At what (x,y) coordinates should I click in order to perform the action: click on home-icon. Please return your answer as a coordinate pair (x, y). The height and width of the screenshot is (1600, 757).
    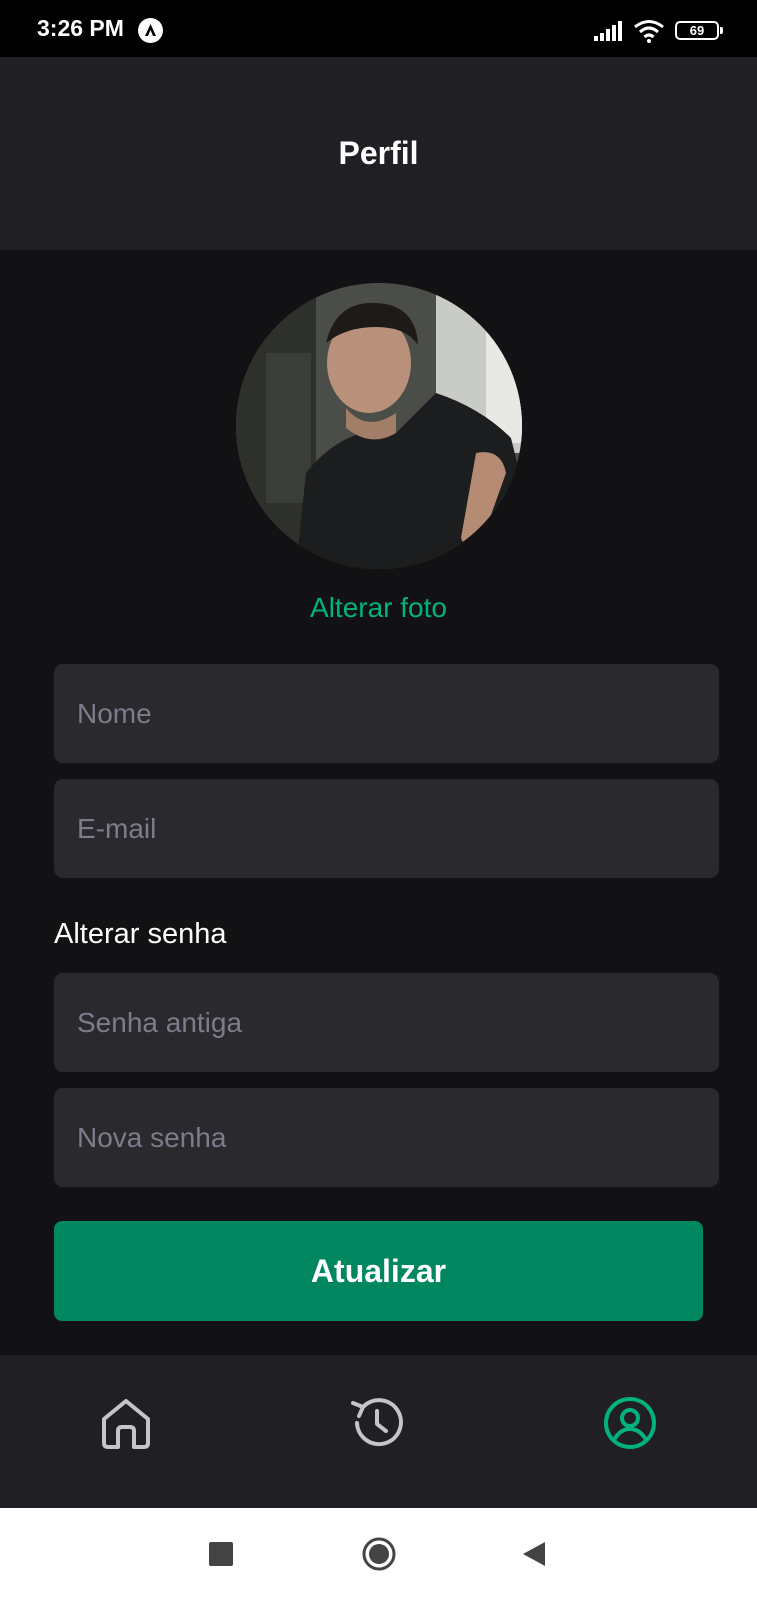
    Looking at the image, I should click on (126, 1424).